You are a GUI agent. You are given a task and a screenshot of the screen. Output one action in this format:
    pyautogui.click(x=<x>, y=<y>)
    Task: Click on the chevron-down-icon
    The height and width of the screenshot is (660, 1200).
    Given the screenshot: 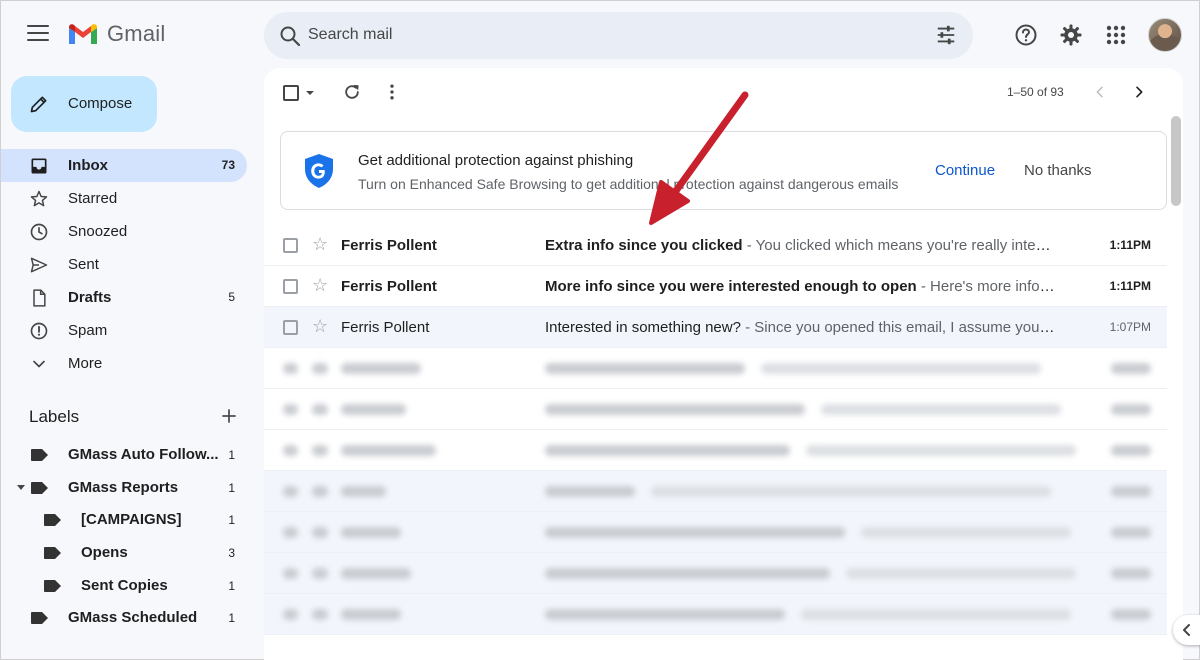 What is the action you would take?
    pyautogui.click(x=39, y=364)
    